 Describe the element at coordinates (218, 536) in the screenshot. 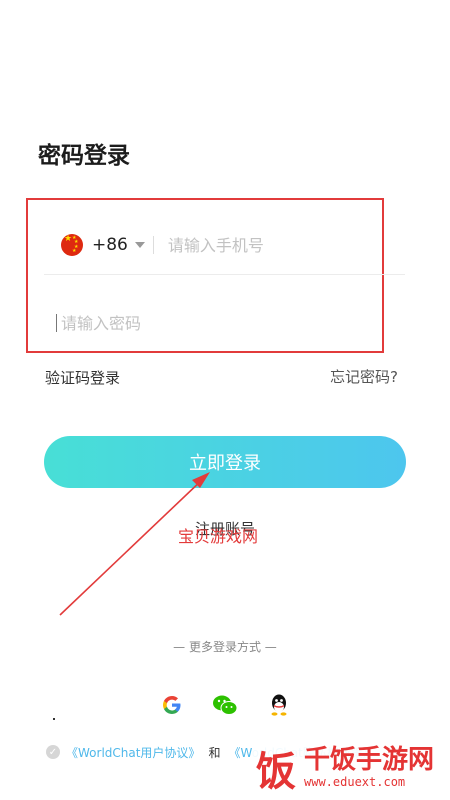

I see `annotation-label: 宝贝游戏网` at that location.